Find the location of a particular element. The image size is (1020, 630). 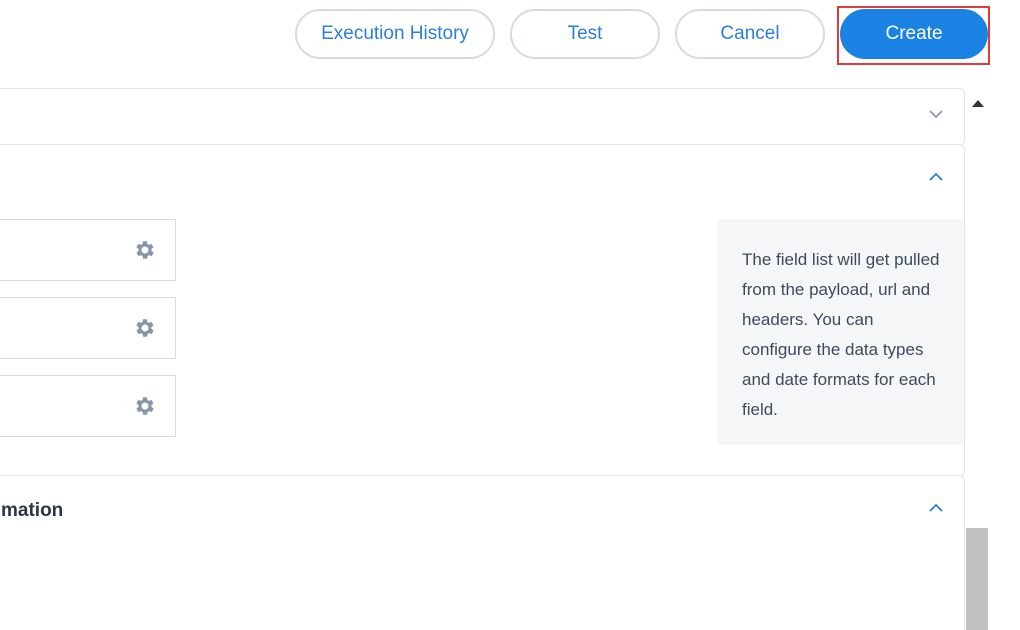

collapsed-section-panel is located at coordinates (482, 117).